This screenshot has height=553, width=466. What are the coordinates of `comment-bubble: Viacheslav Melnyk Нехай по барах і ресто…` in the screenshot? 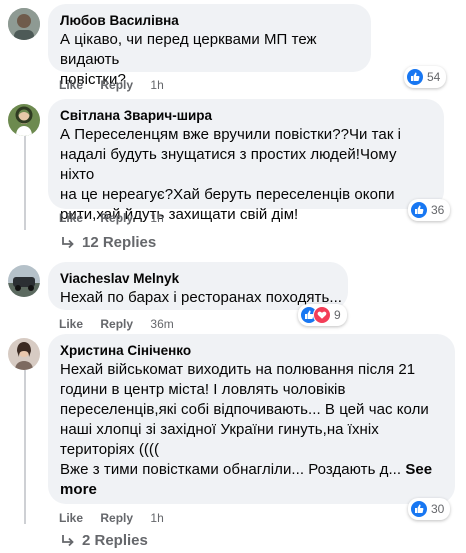 It's located at (198, 286).